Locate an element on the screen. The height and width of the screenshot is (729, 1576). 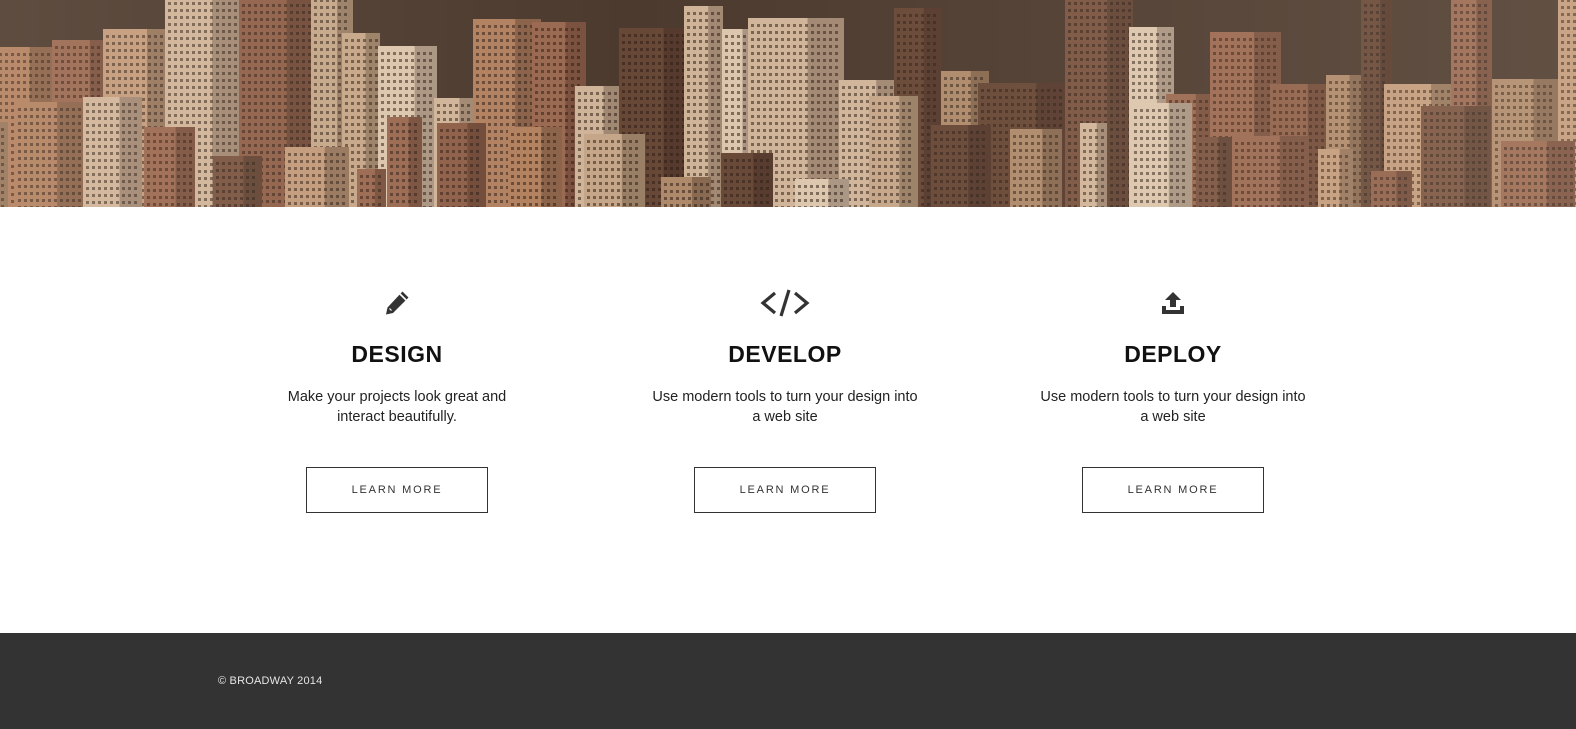
feature-title: DEVELOP is located at coordinates (785, 354).